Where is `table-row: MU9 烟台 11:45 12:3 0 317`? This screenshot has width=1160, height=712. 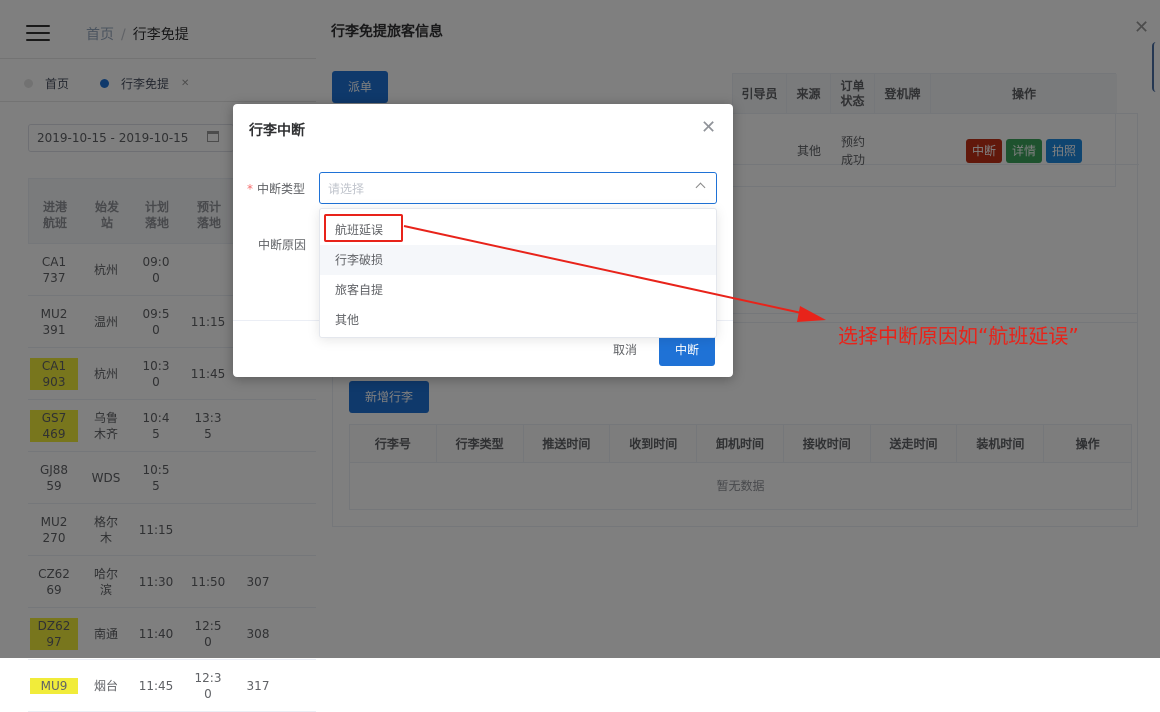 table-row: MU9 烟台 11:45 12:3 0 317 is located at coordinates (172, 686).